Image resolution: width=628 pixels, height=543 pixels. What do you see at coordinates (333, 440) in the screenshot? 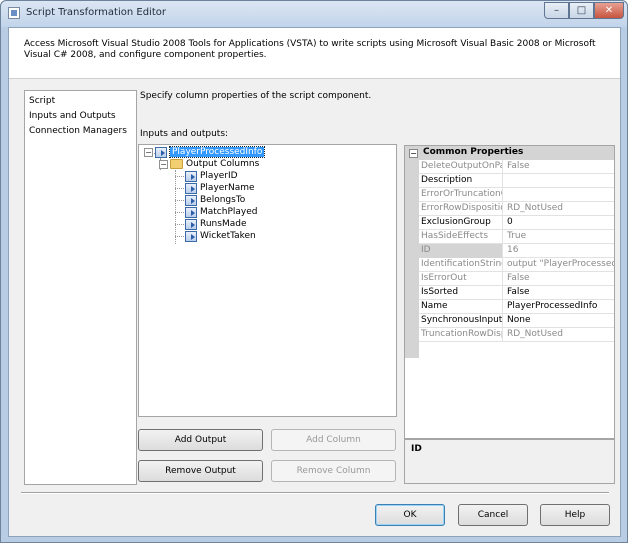
I see `add-column-button: Add Column` at bounding box center [333, 440].